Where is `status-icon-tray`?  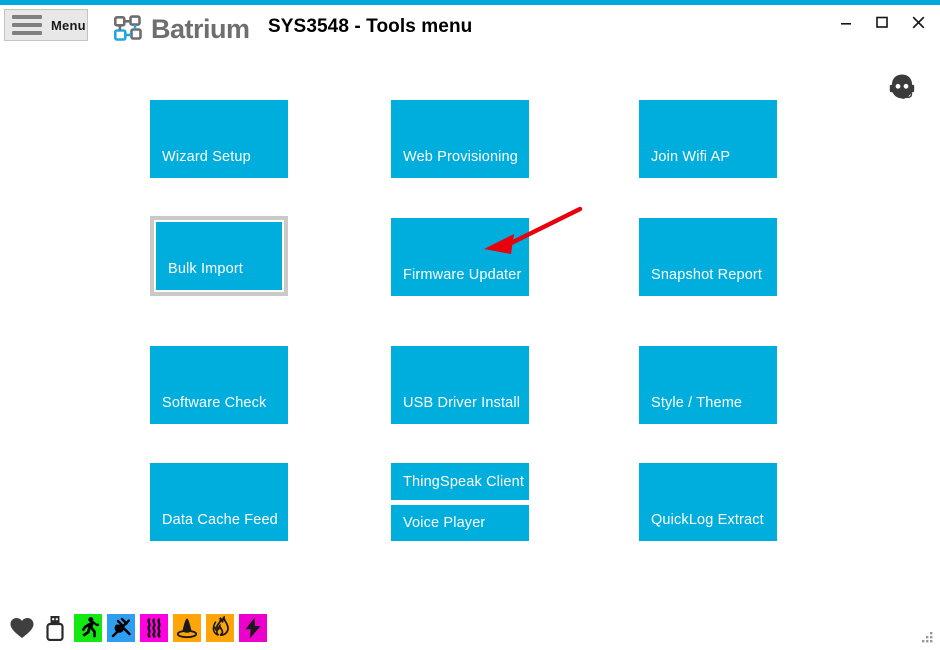
status-icon-tray is located at coordinates (137, 628).